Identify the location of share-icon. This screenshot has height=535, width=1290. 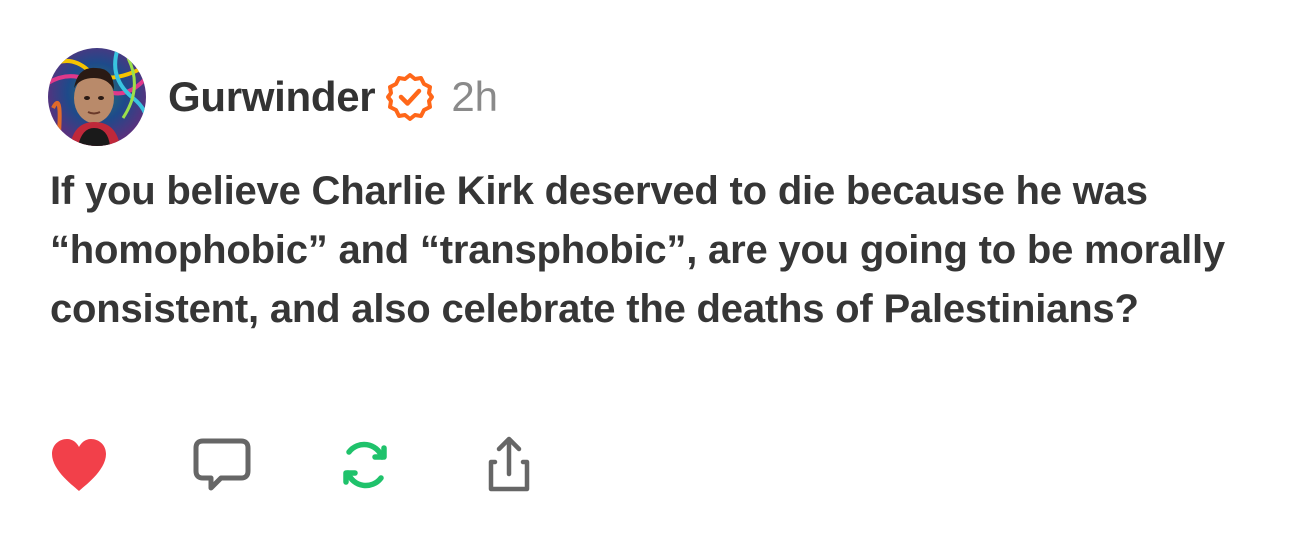
(509, 464).